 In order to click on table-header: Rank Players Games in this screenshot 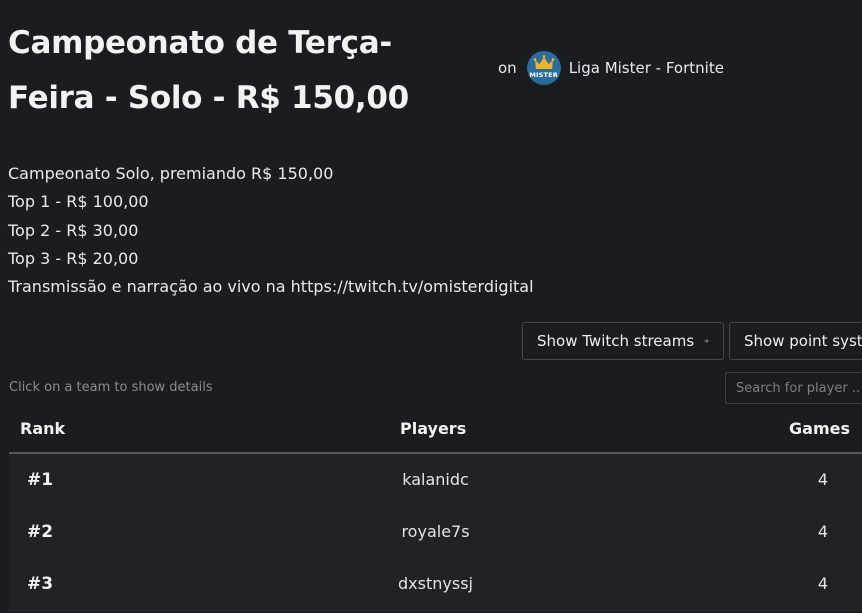, I will do `click(435, 432)`.